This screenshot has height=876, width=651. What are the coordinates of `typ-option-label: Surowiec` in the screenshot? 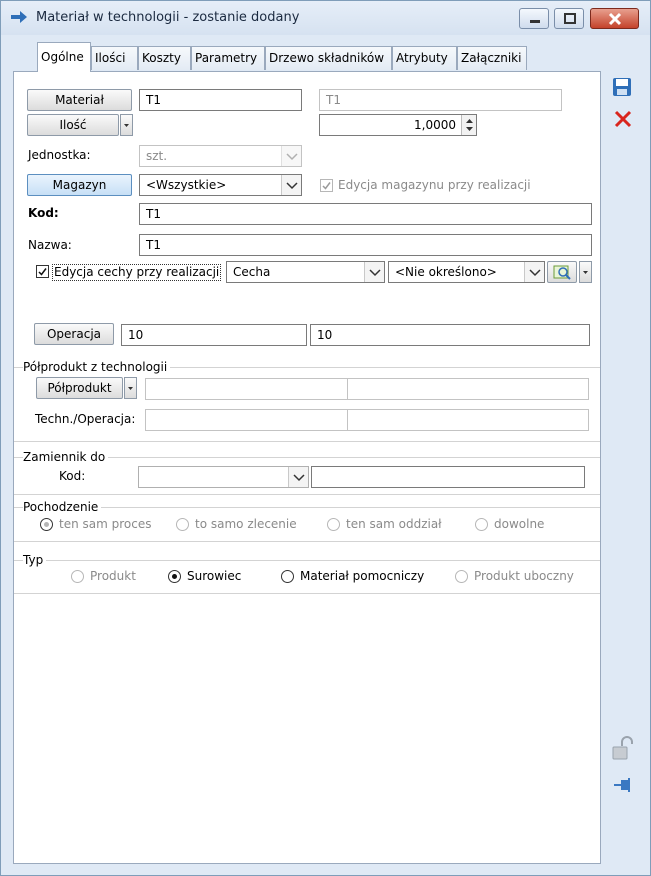 It's located at (214, 576).